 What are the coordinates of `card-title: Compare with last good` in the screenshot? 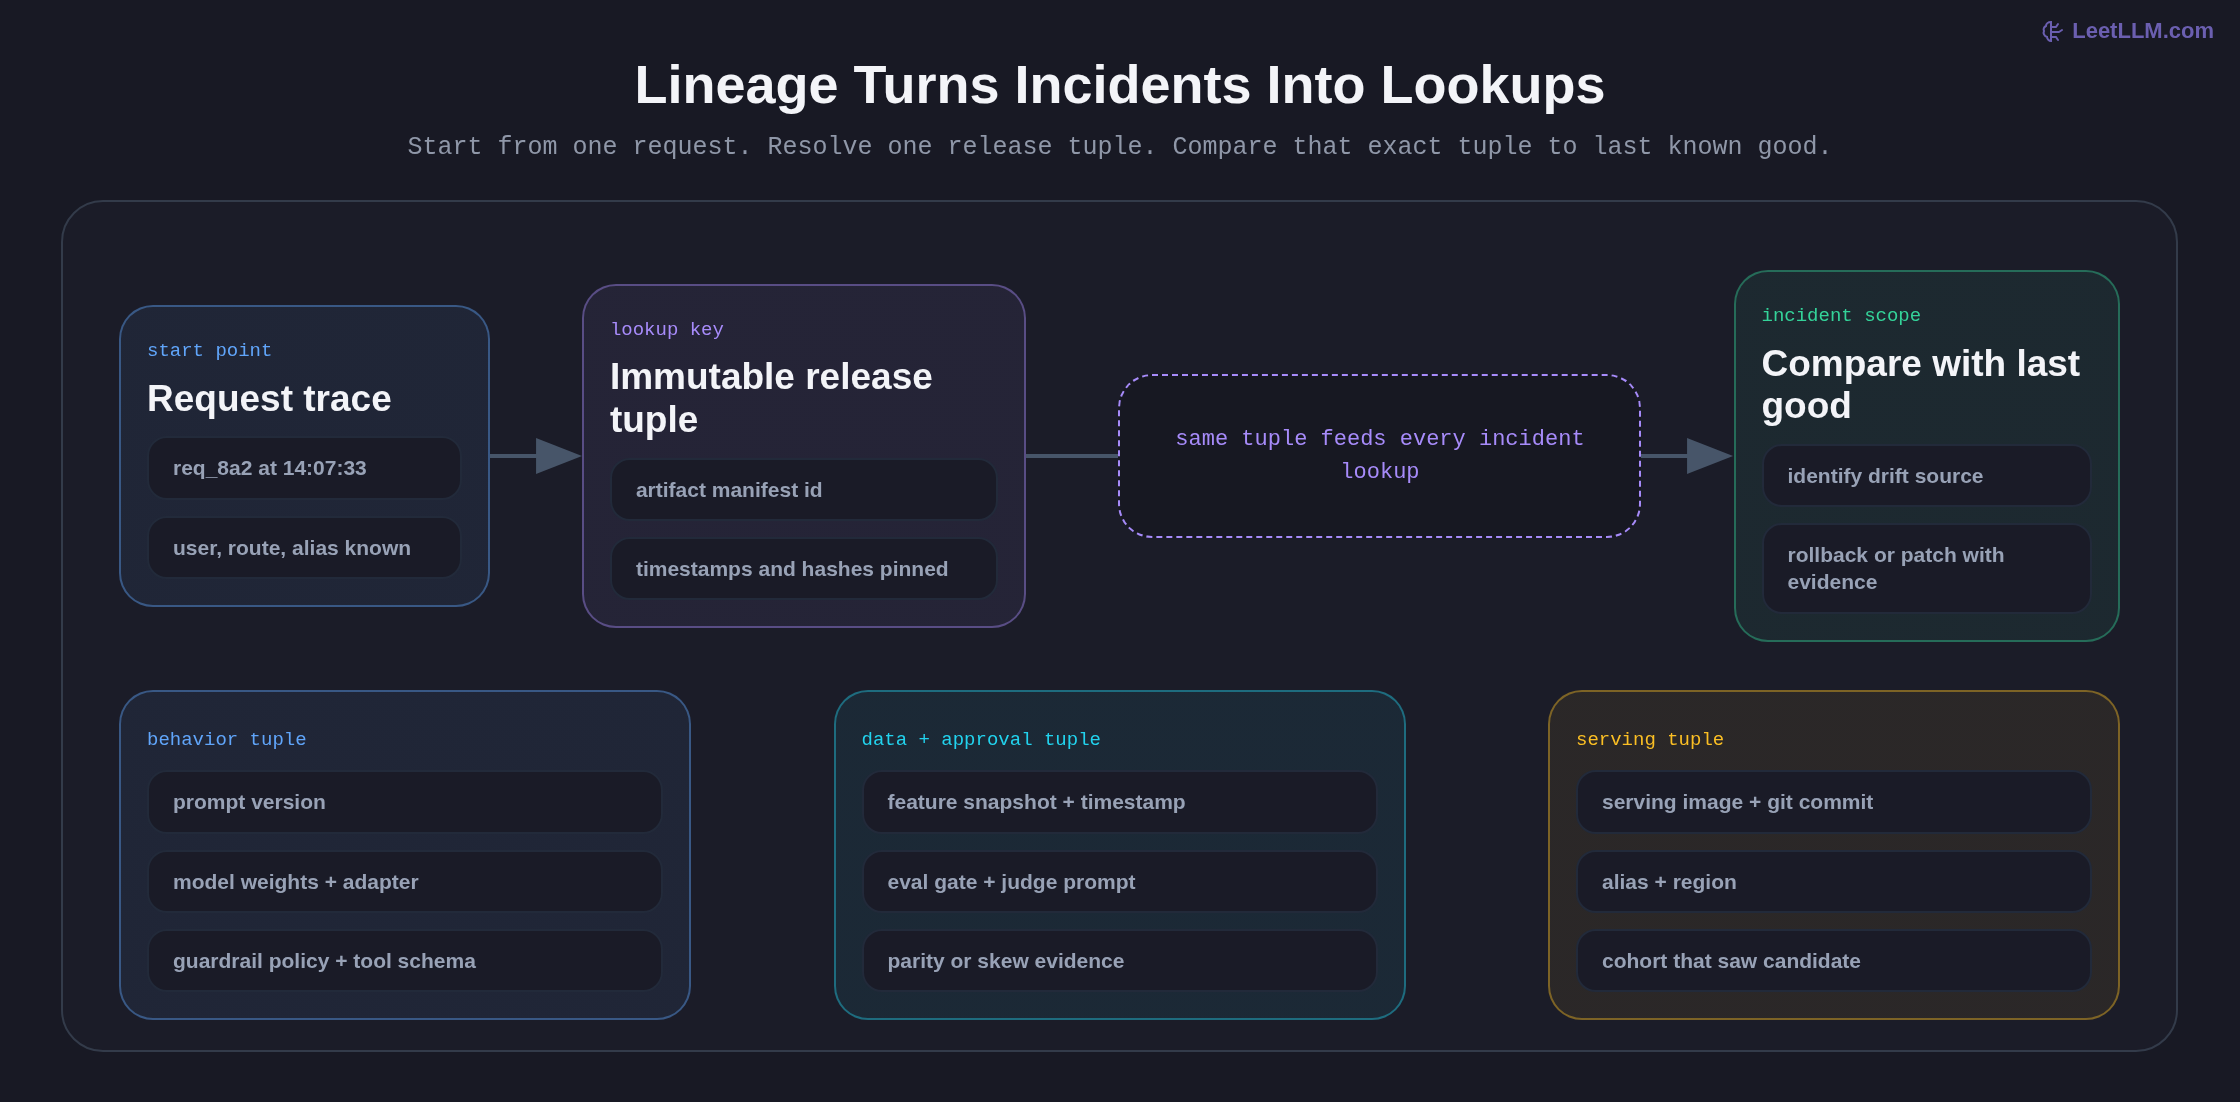 It's located at (1921, 385).